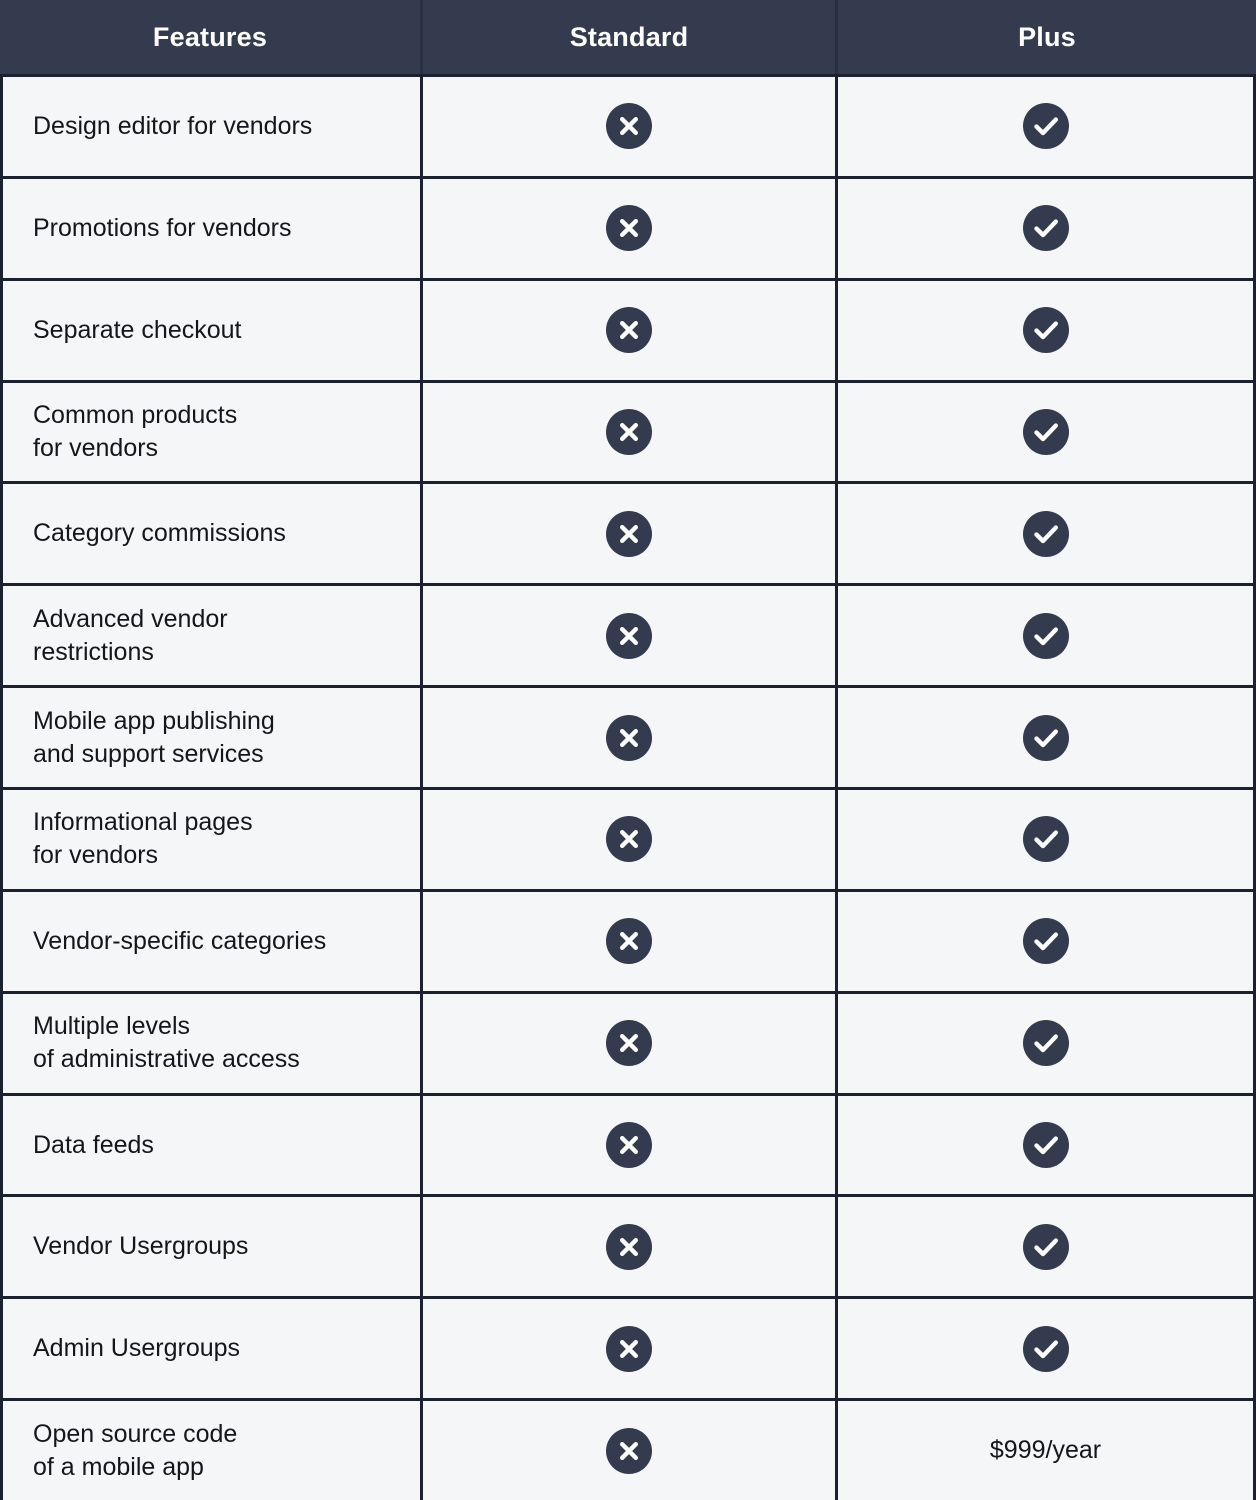  I want to click on plus-plan-cell: $999/year, so click(1047, 1450).